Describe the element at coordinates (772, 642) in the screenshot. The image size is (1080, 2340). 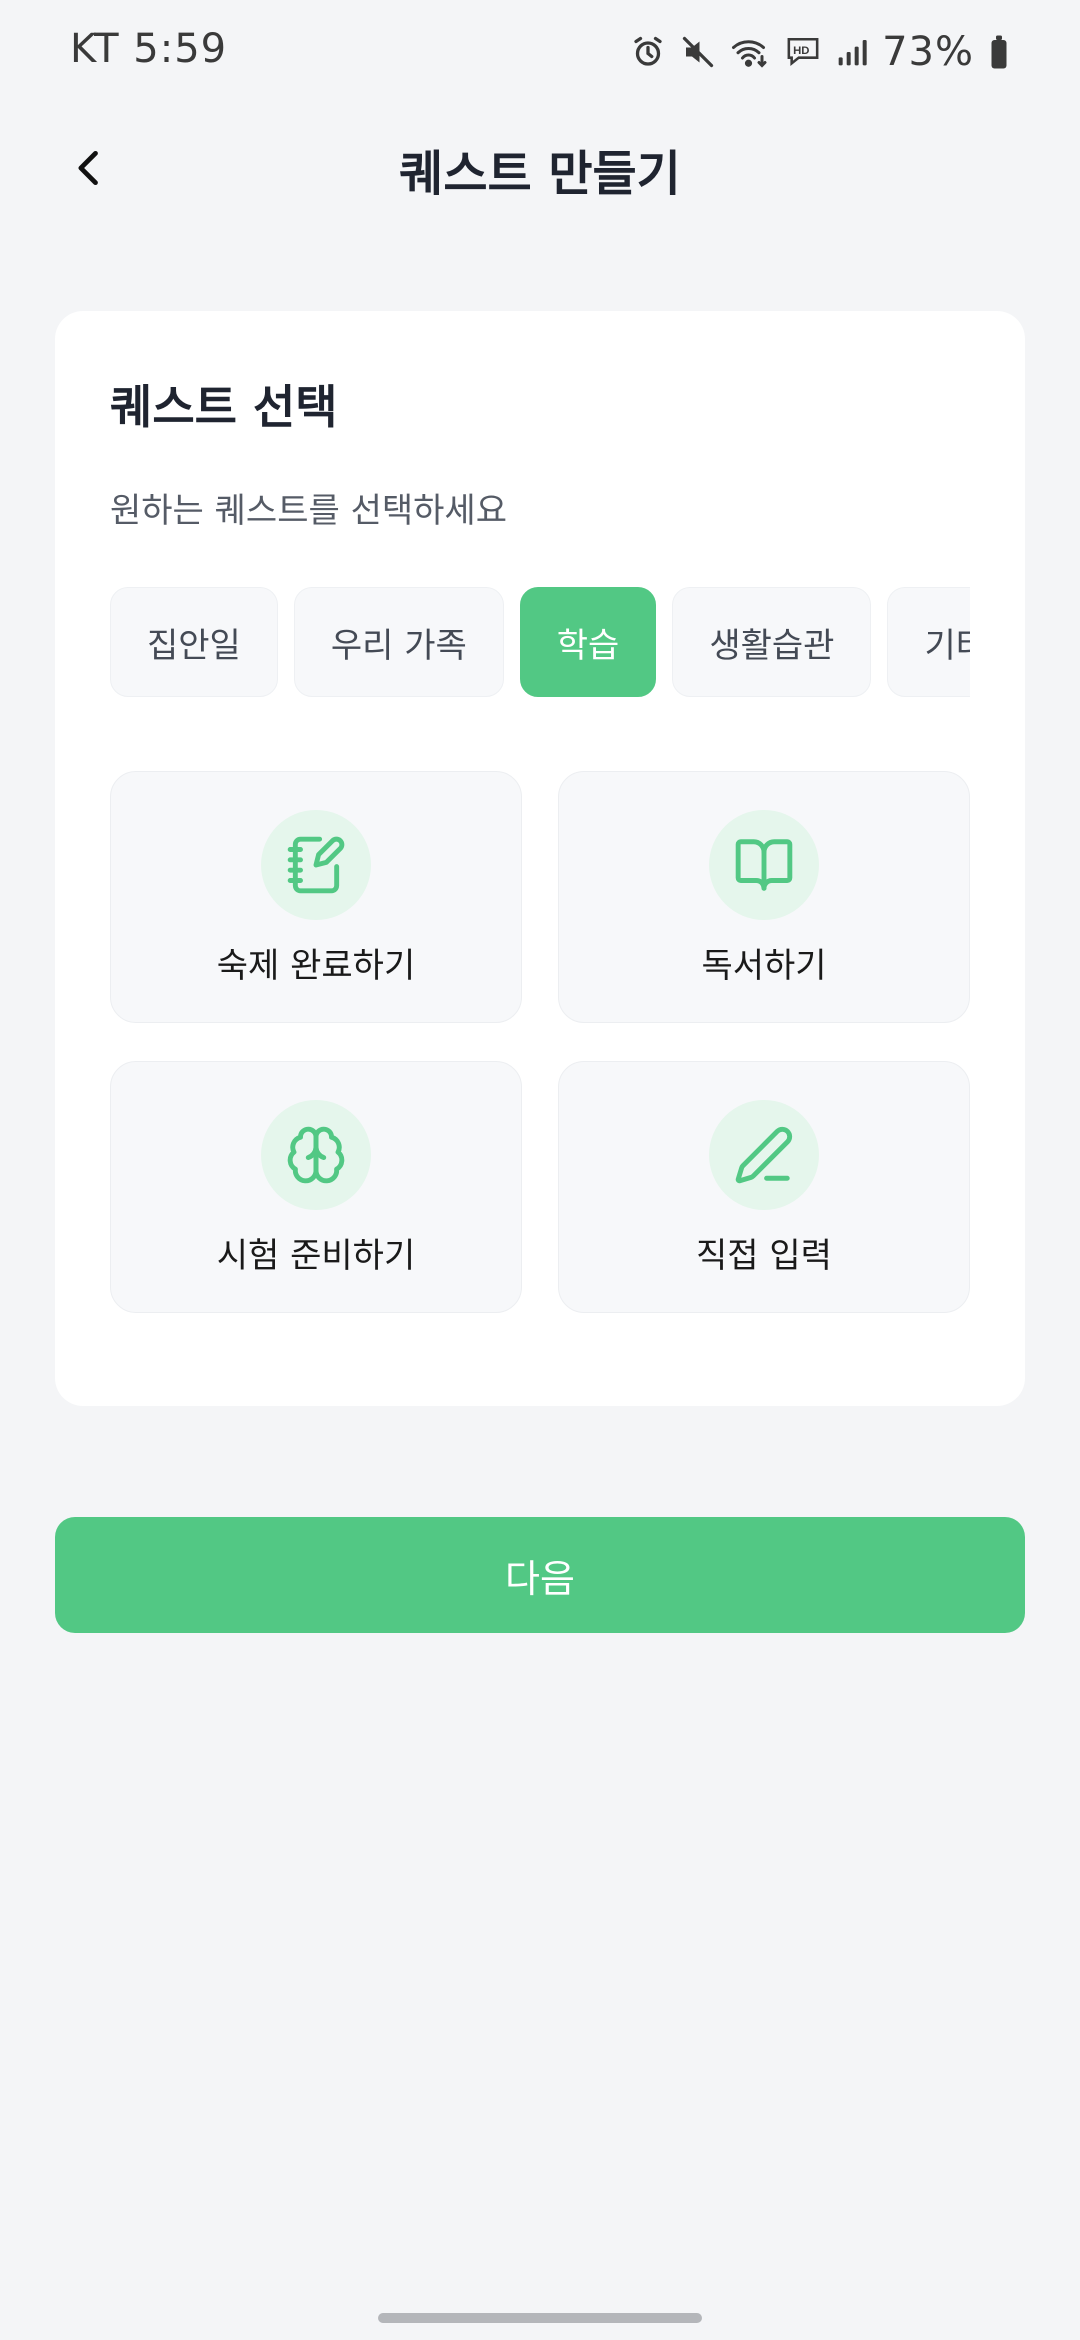
I see `category-chip-habits: 생활습관` at that location.